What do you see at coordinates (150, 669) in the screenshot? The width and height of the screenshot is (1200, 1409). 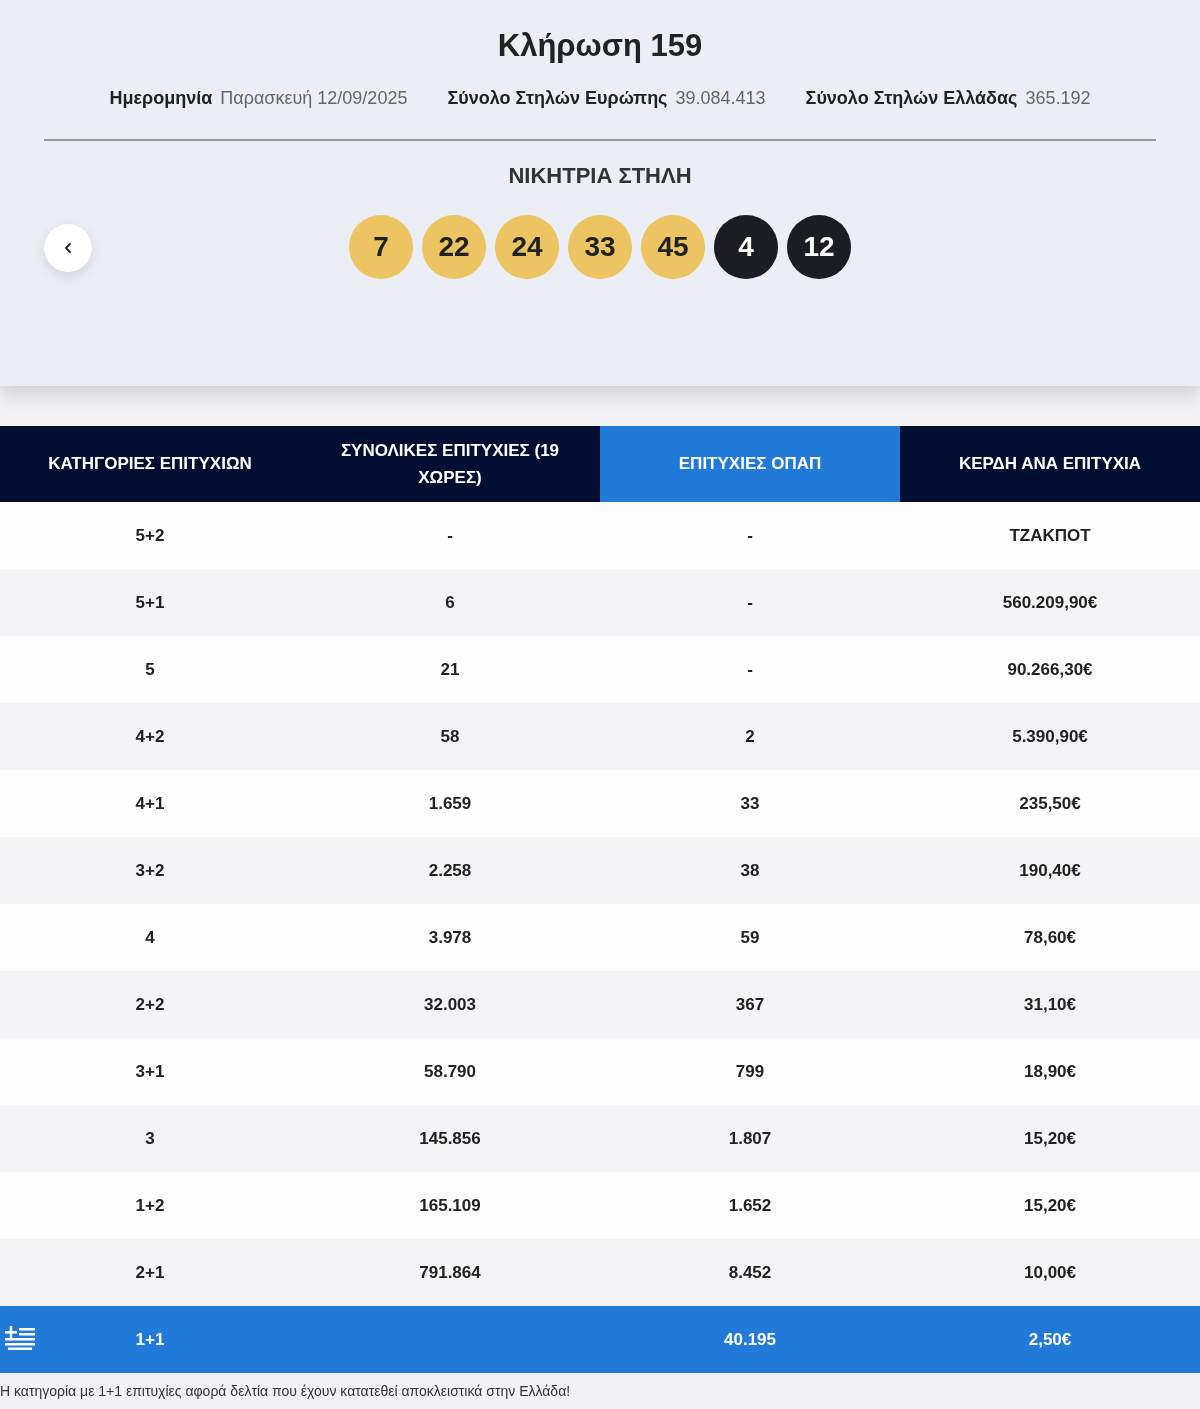 I see `table-cell: 5` at bounding box center [150, 669].